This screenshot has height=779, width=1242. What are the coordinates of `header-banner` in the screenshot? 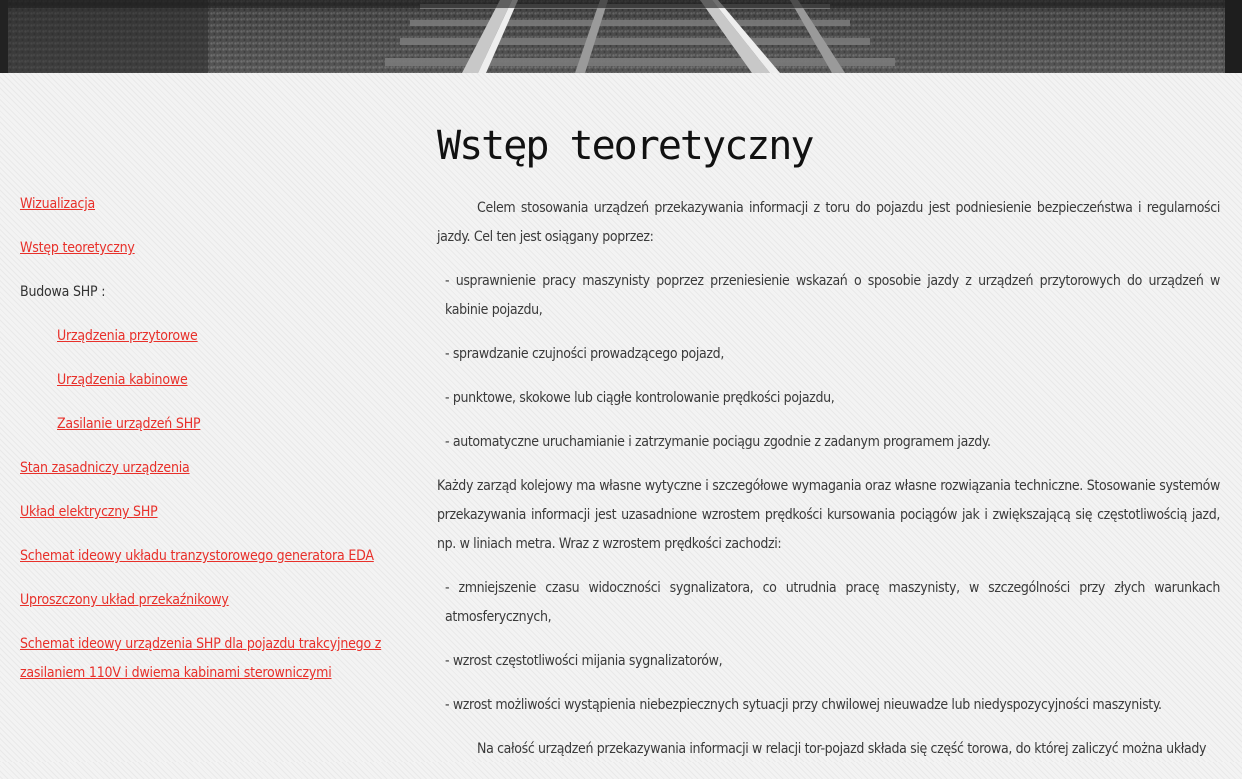 It's located at (621, 36).